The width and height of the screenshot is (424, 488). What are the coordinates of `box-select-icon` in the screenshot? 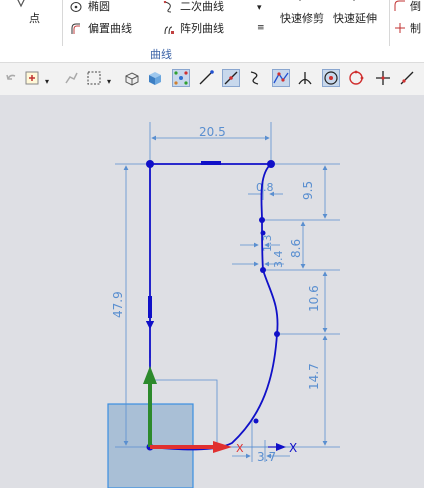 It's located at (94, 78).